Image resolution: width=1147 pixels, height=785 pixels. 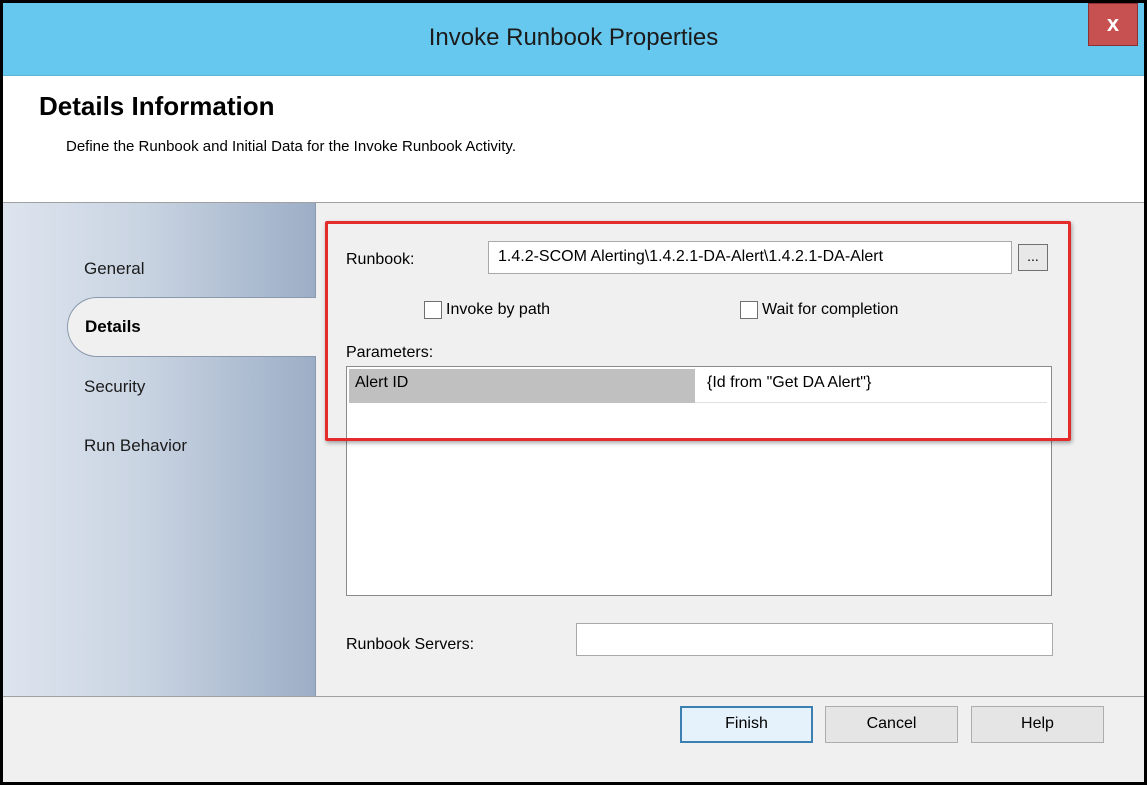 I want to click on invoke-by-path-checkbox: Invoke by path, so click(x=487, y=310).